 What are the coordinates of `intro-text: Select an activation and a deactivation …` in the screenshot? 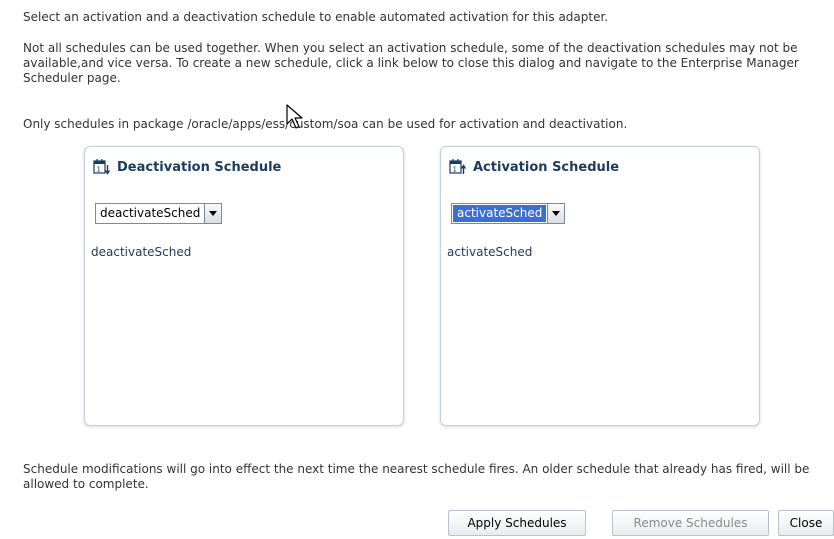 It's located at (316, 17).